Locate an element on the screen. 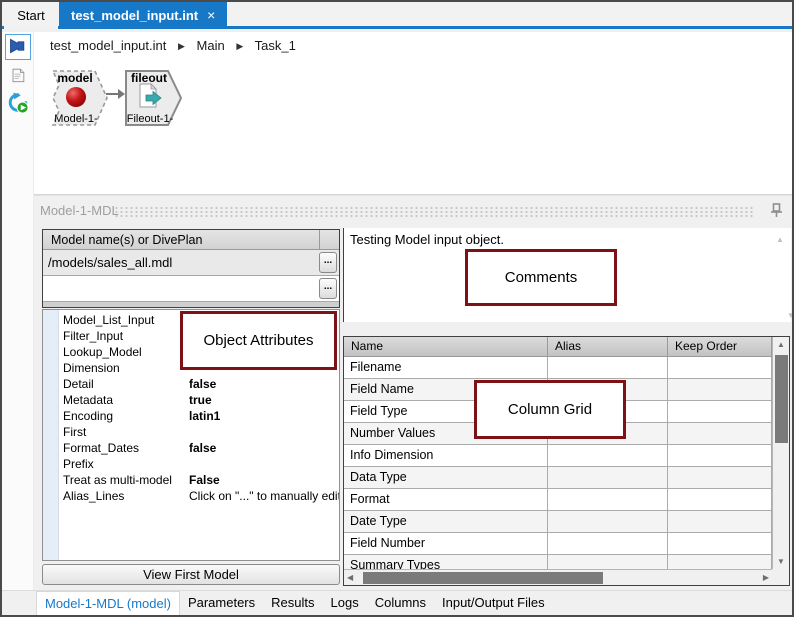  attribute-row: Prefix is located at coordinates (199, 464).